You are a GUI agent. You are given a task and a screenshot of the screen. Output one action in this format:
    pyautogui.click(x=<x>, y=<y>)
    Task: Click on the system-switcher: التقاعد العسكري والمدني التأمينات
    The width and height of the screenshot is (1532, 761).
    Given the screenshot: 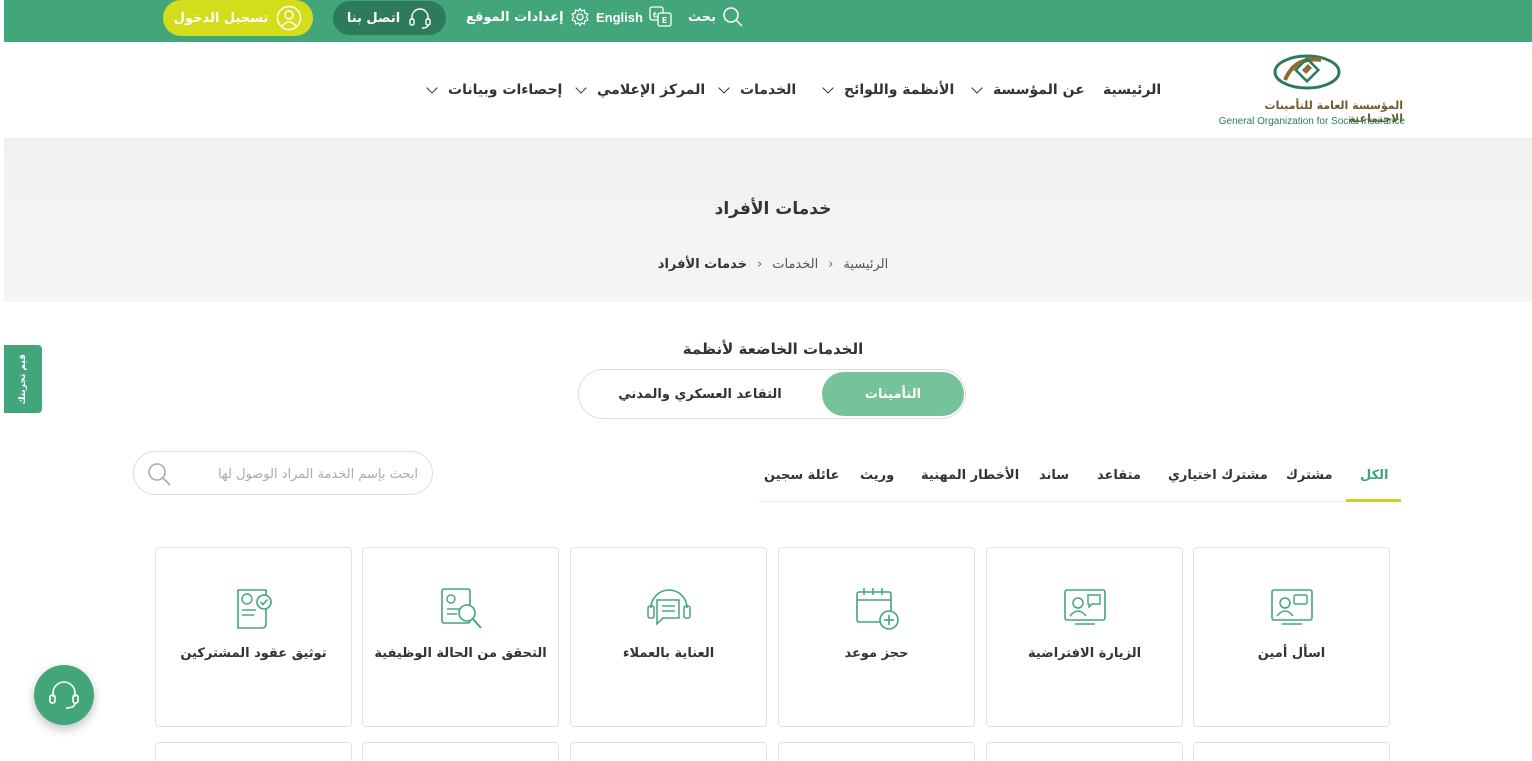 What is the action you would take?
    pyautogui.click(x=772, y=394)
    